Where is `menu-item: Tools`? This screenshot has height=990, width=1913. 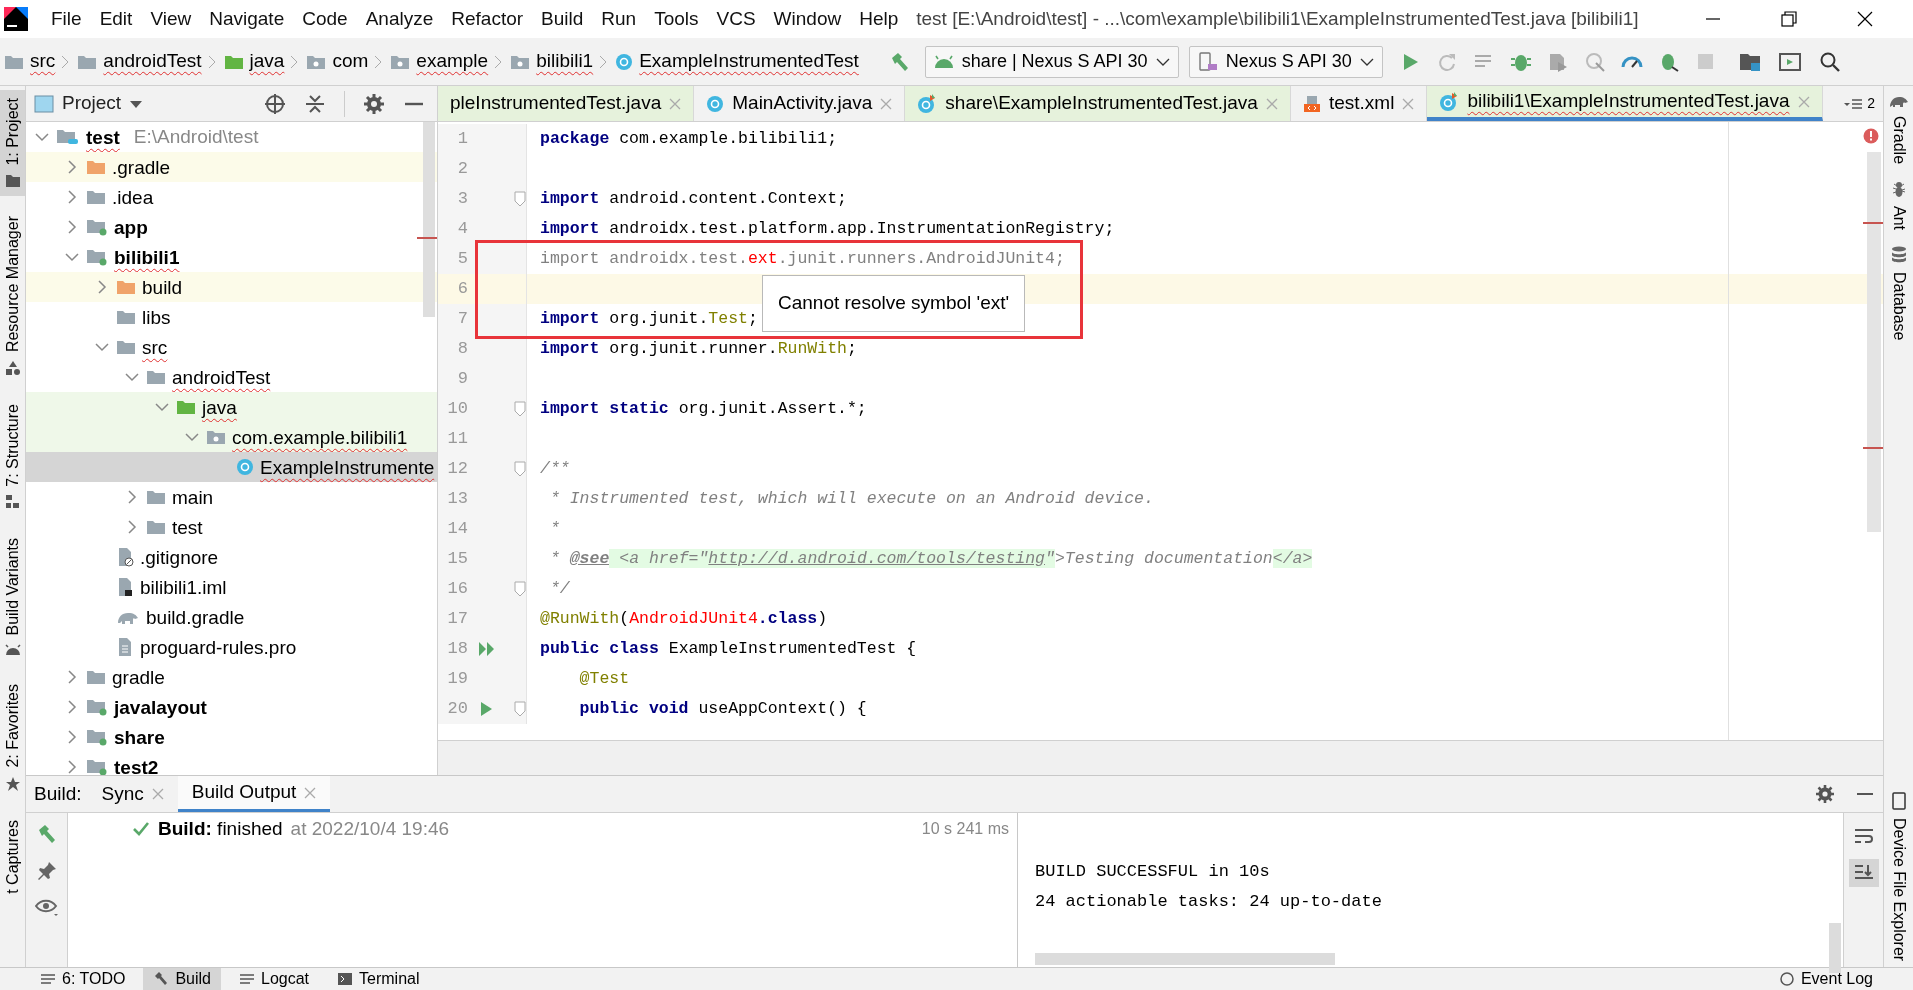 menu-item: Tools is located at coordinates (676, 19).